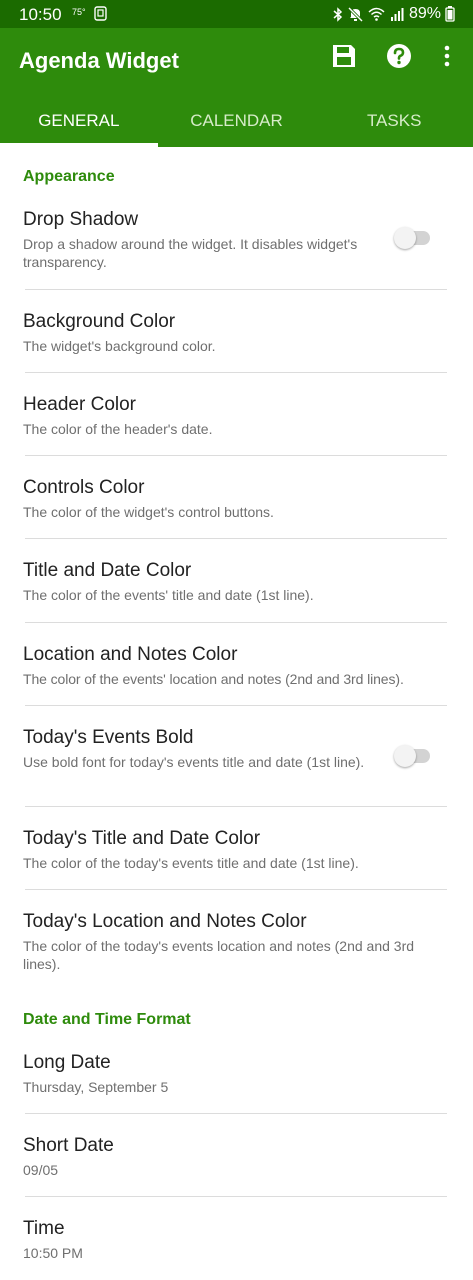  What do you see at coordinates (84, 487) in the screenshot?
I see `pref-title: Controls Color` at bounding box center [84, 487].